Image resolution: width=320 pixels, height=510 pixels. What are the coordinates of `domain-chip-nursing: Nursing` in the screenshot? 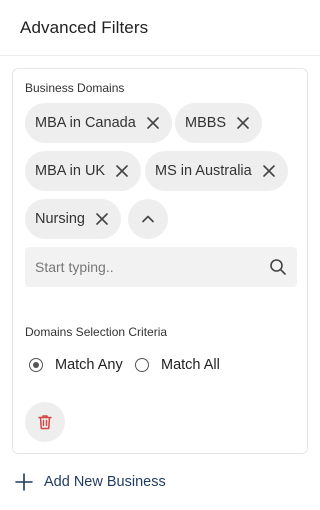 It's located at (73, 219).